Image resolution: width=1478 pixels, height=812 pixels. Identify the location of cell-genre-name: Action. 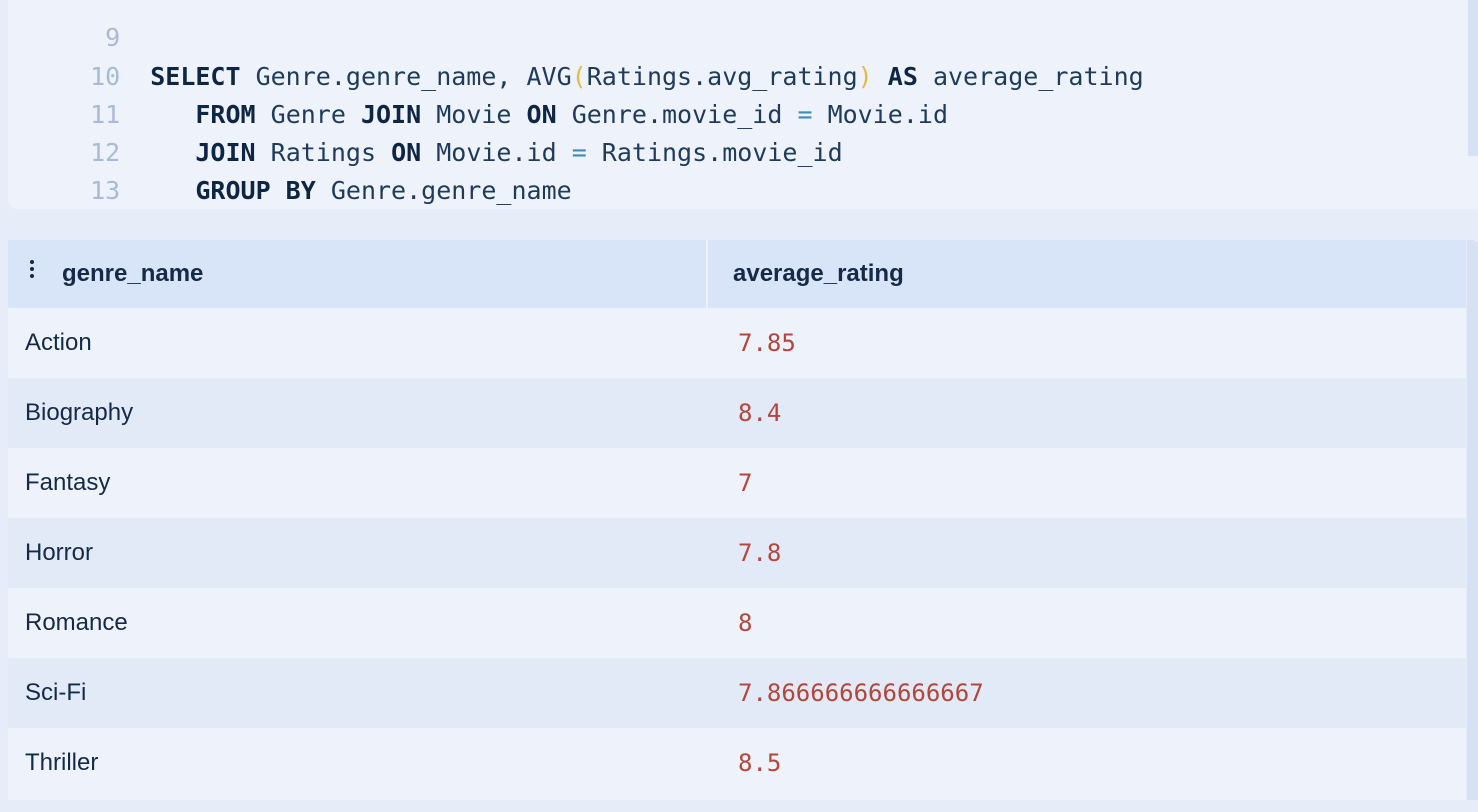
(58, 342).